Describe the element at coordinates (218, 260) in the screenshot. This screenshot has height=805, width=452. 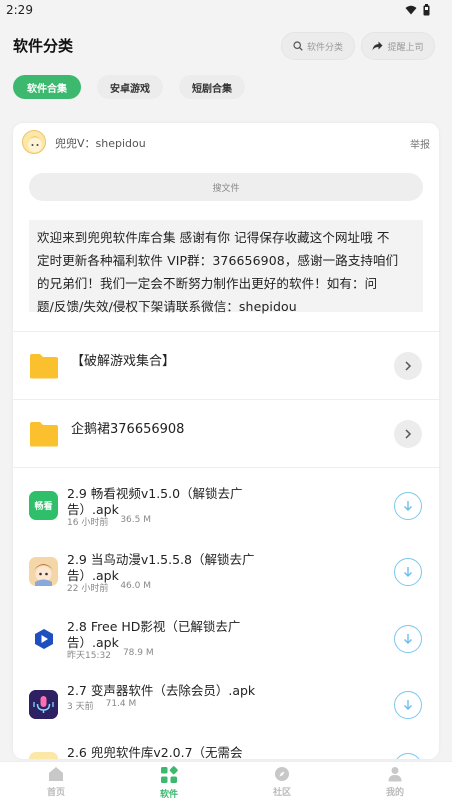
I see `notice-line: 定时更新各种福利软件 VIP群：376656908，感谢一路支持咱们` at that location.